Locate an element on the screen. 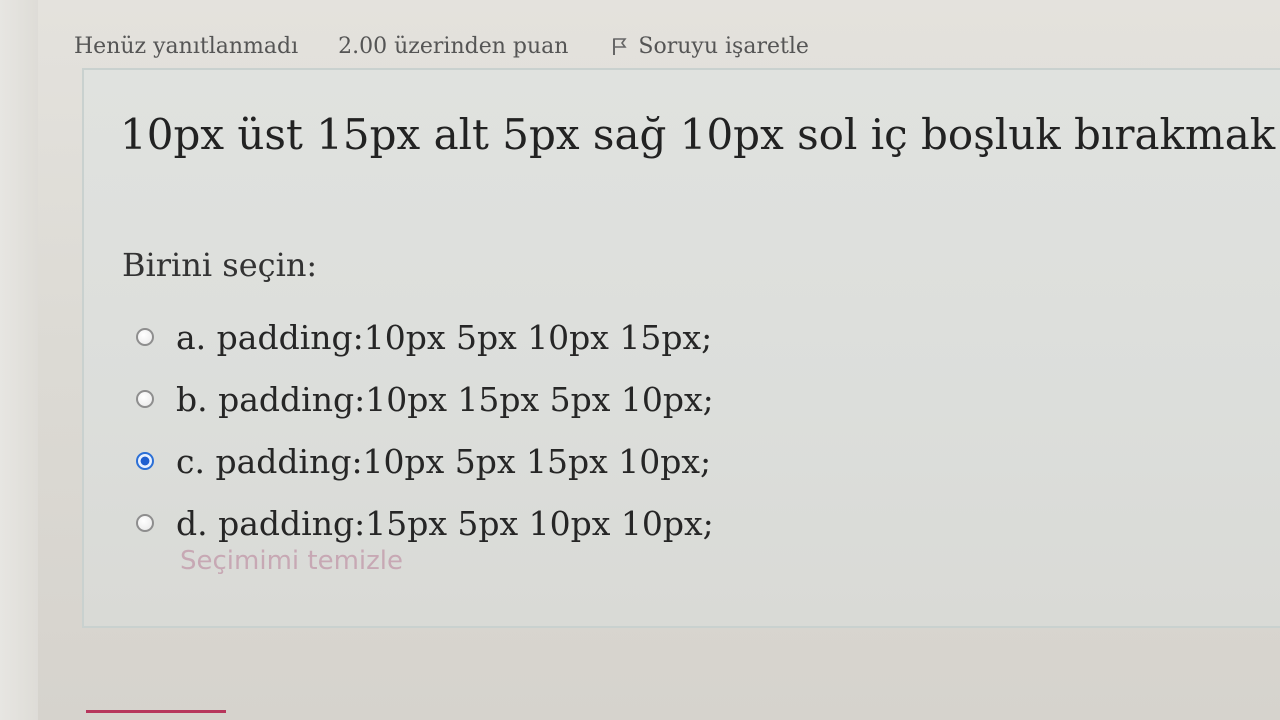  bottom-accent-line is located at coordinates (156, 711).